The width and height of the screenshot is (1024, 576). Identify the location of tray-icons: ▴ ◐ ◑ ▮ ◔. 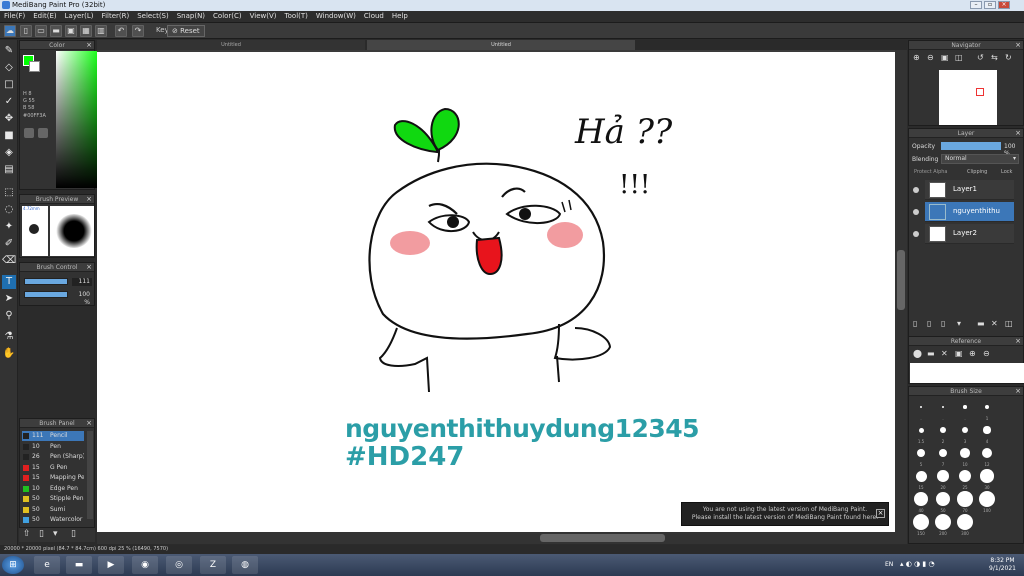
(917, 564).